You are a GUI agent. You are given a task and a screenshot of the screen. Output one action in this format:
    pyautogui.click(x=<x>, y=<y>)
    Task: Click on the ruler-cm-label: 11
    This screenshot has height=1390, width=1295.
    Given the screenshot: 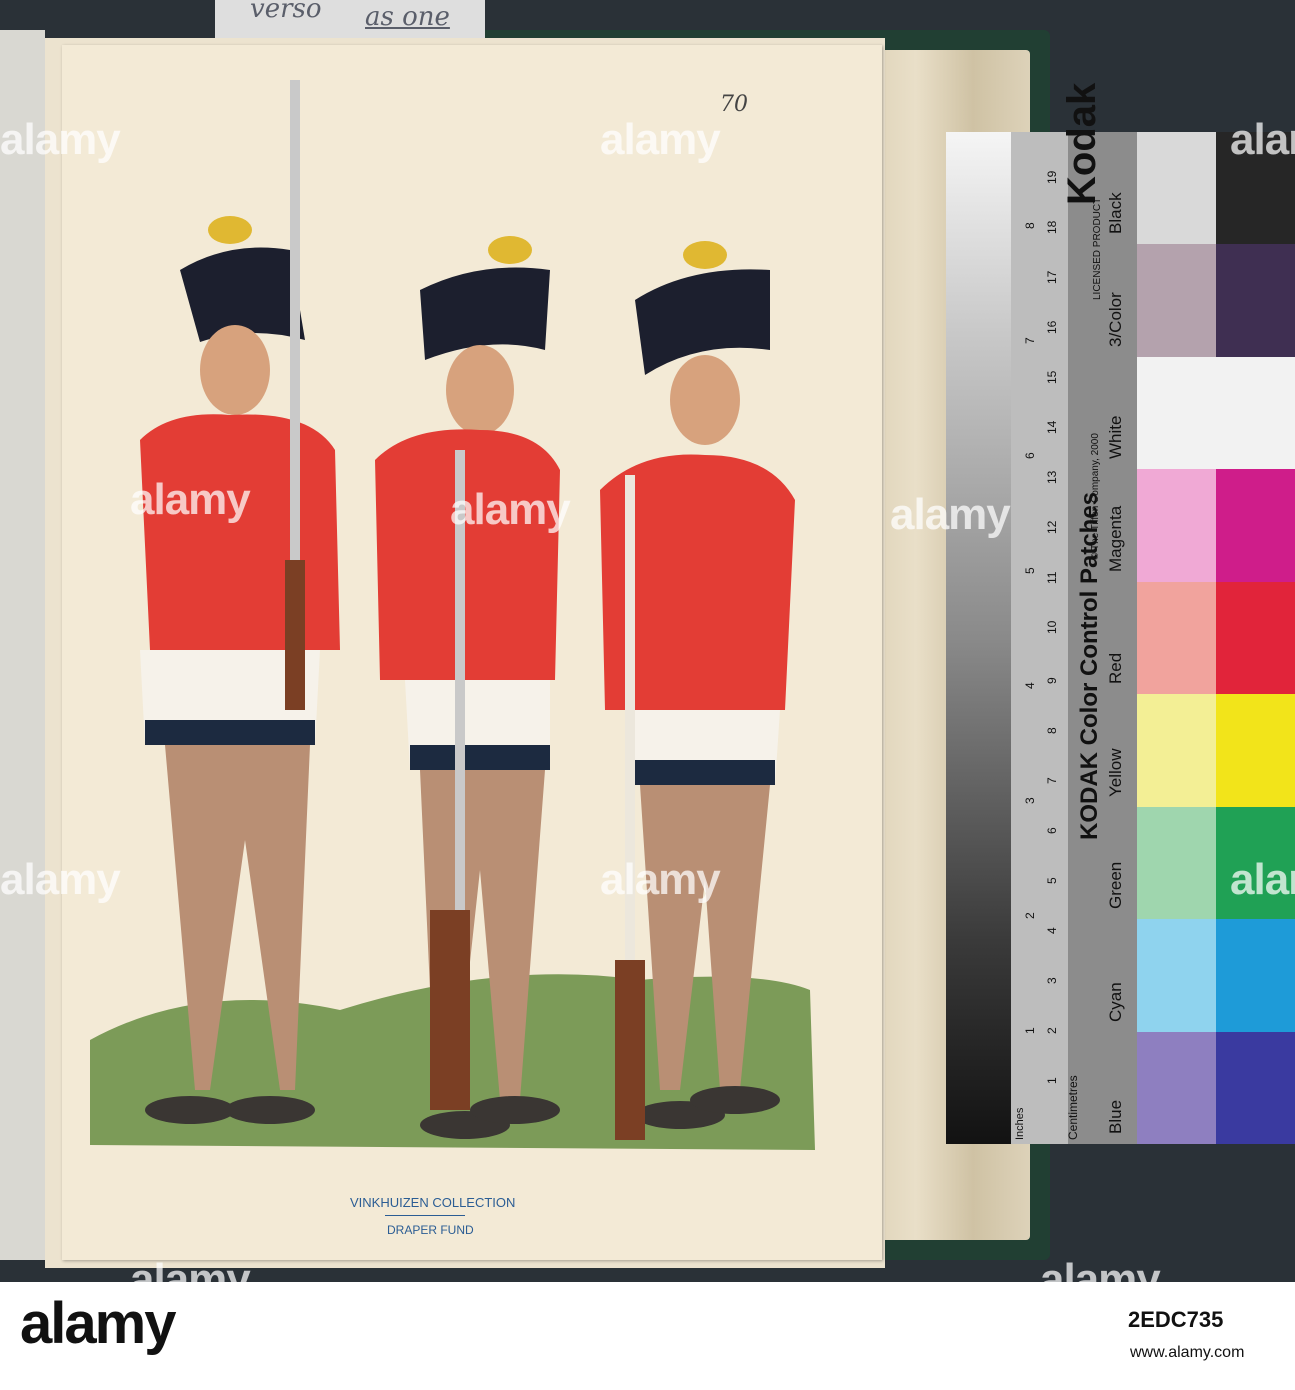 What is the action you would take?
    pyautogui.click(x=1052, y=577)
    